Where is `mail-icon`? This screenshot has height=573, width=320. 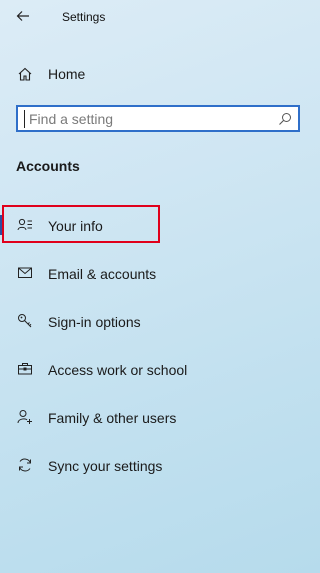
mail-icon is located at coordinates (25, 272).